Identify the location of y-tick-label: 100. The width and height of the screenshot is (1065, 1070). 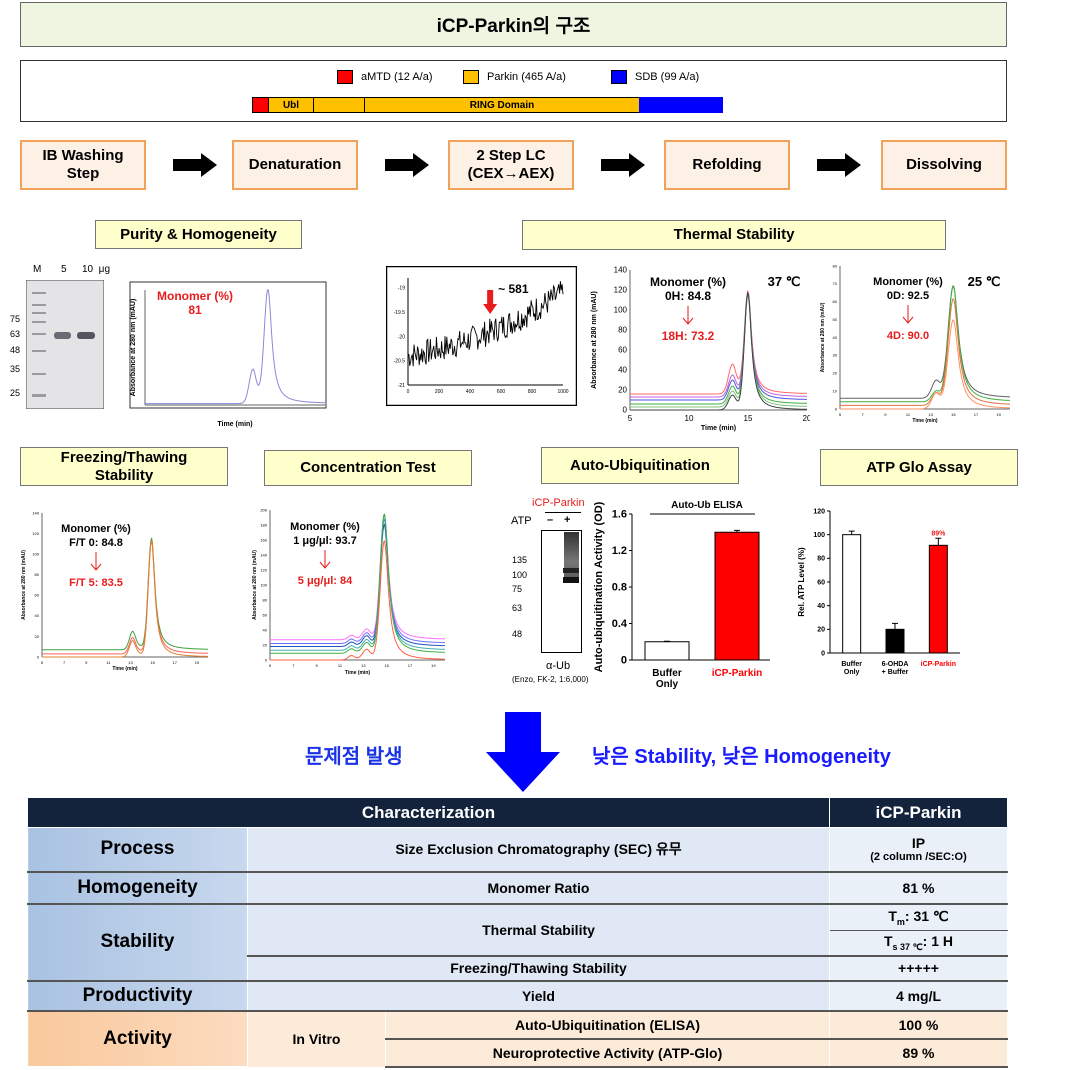
(621, 310).